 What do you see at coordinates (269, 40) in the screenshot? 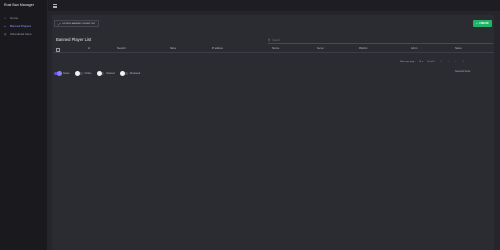
I see `search-icon: ⚲` at bounding box center [269, 40].